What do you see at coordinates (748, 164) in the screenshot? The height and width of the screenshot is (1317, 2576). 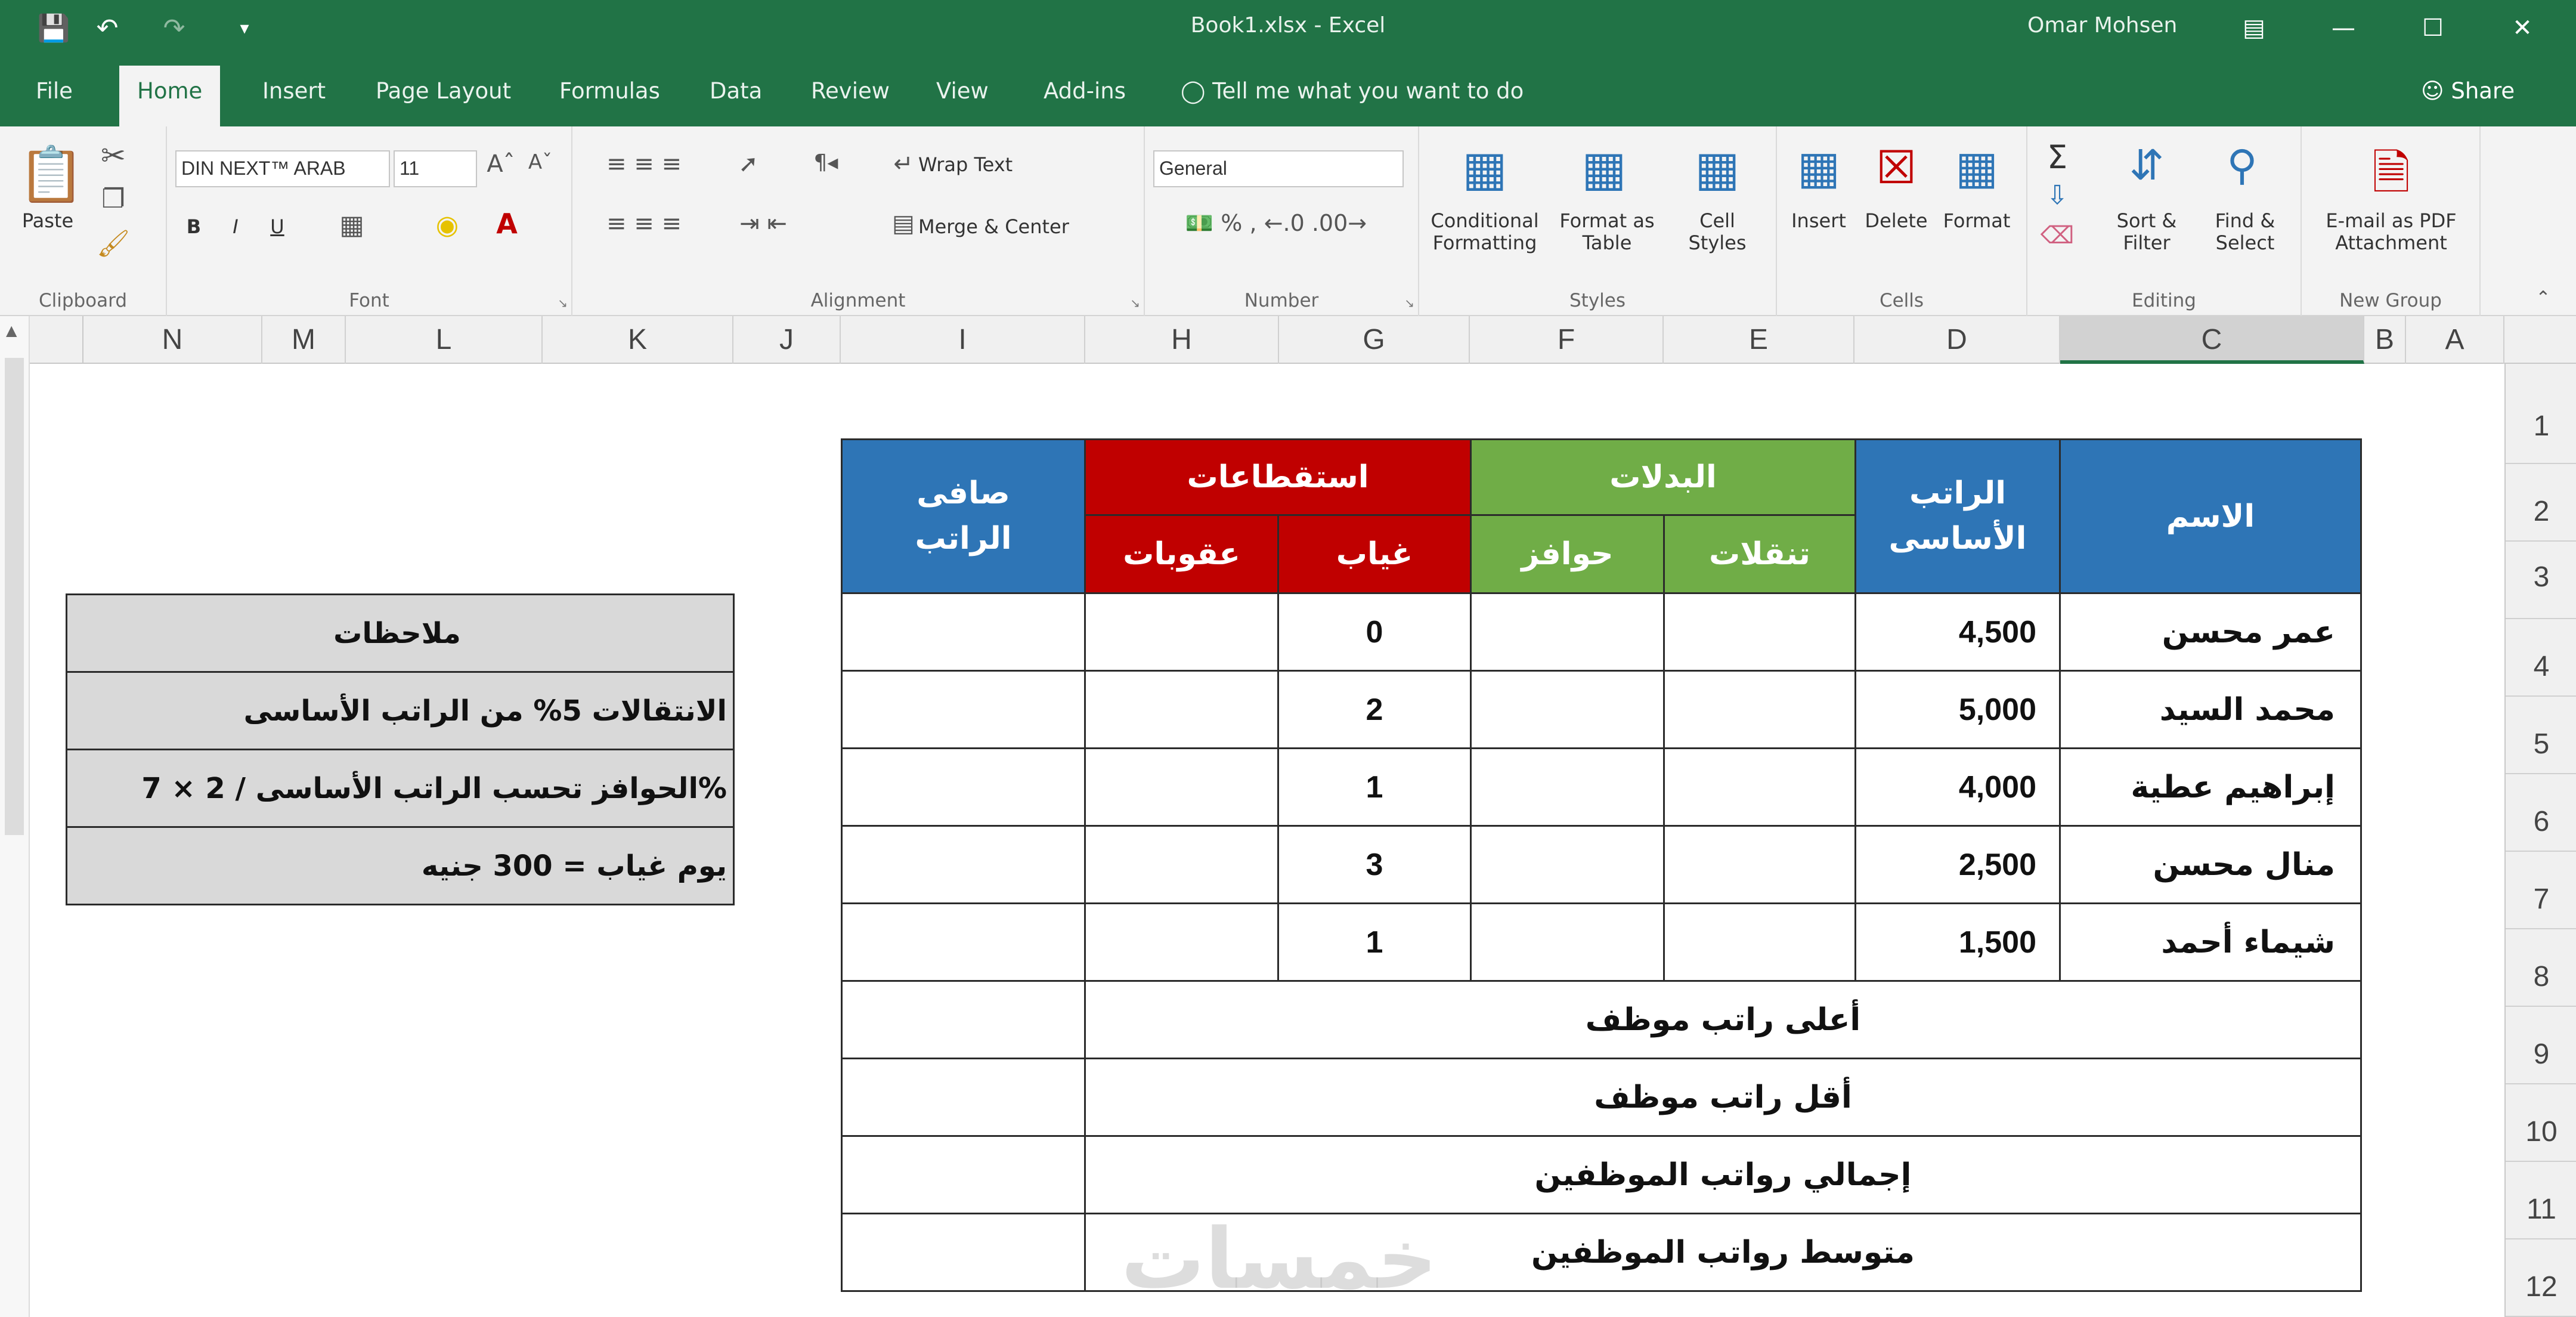 I see `orientation-icon: ➚` at bounding box center [748, 164].